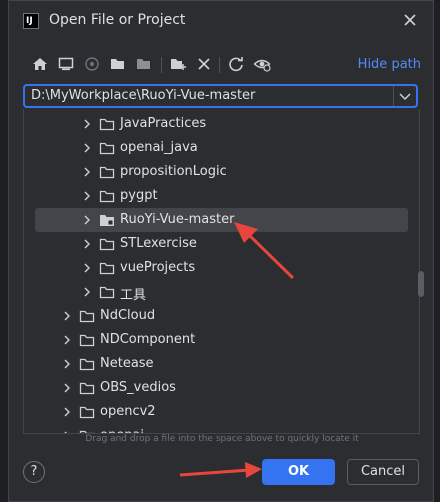  Describe the element at coordinates (148, 339) in the screenshot. I see `tree-row-label: NDComponent` at that location.